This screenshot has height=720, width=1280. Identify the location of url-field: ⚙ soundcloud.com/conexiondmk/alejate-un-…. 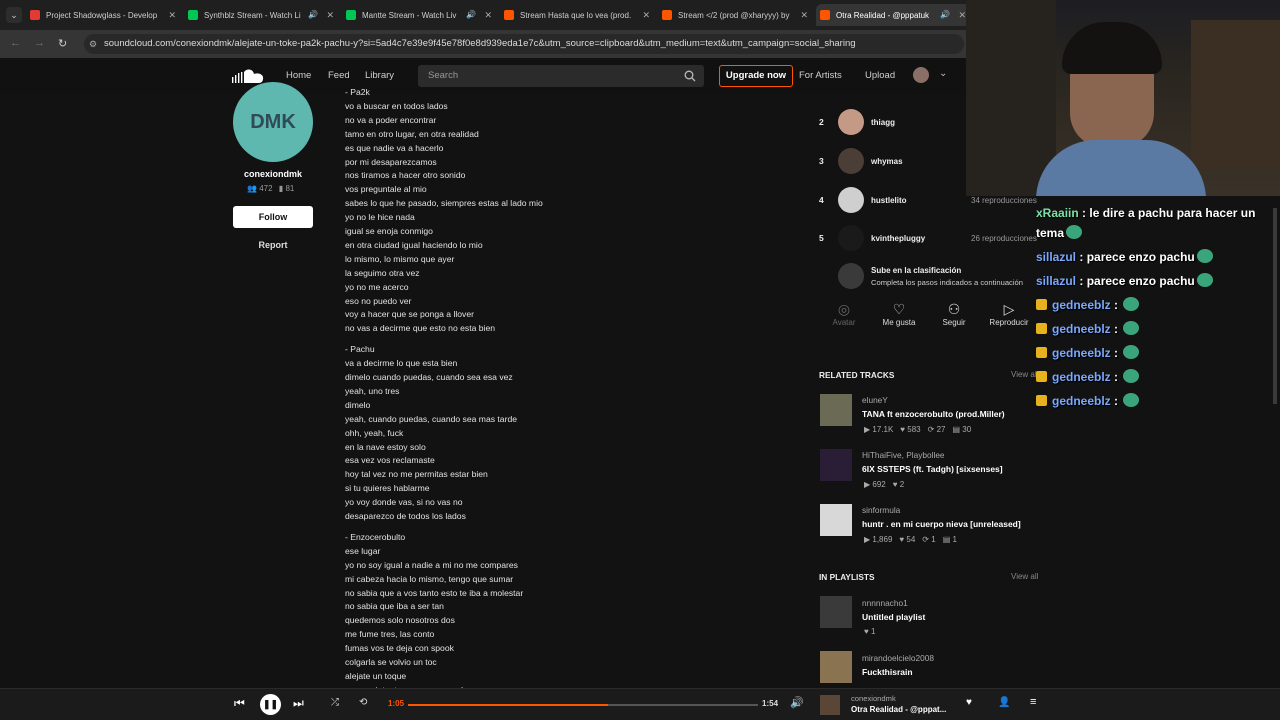
(524, 44).